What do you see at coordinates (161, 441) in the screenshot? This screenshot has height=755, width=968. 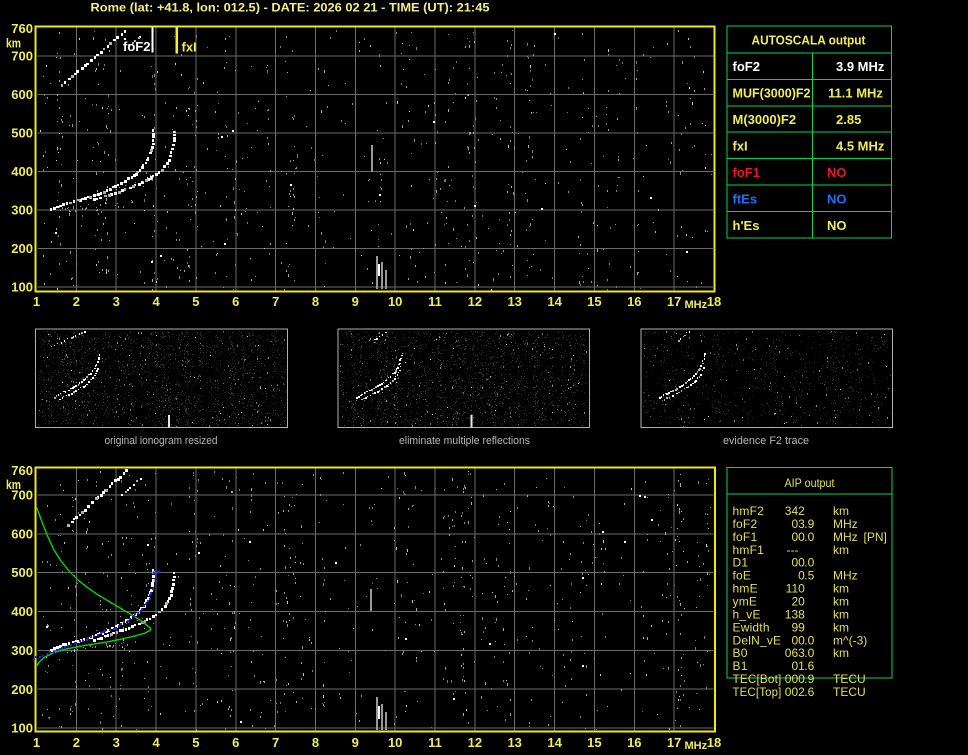 I see `svg-text: original ionogram resized` at bounding box center [161, 441].